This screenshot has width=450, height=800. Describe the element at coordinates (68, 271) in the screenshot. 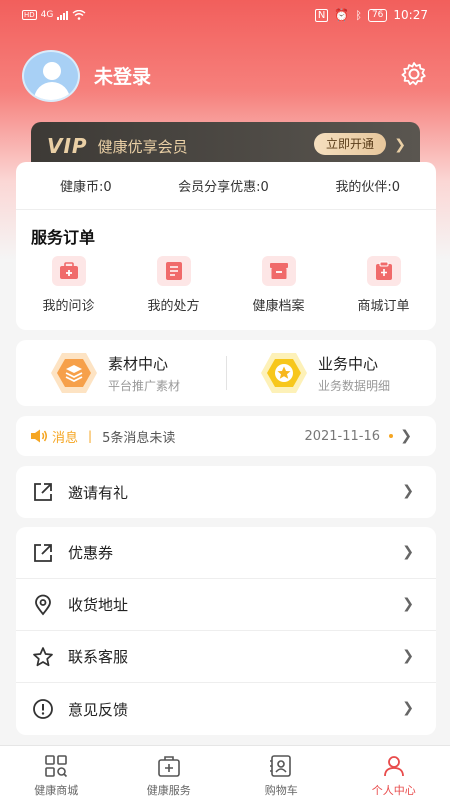

I see `consult-icon` at that location.